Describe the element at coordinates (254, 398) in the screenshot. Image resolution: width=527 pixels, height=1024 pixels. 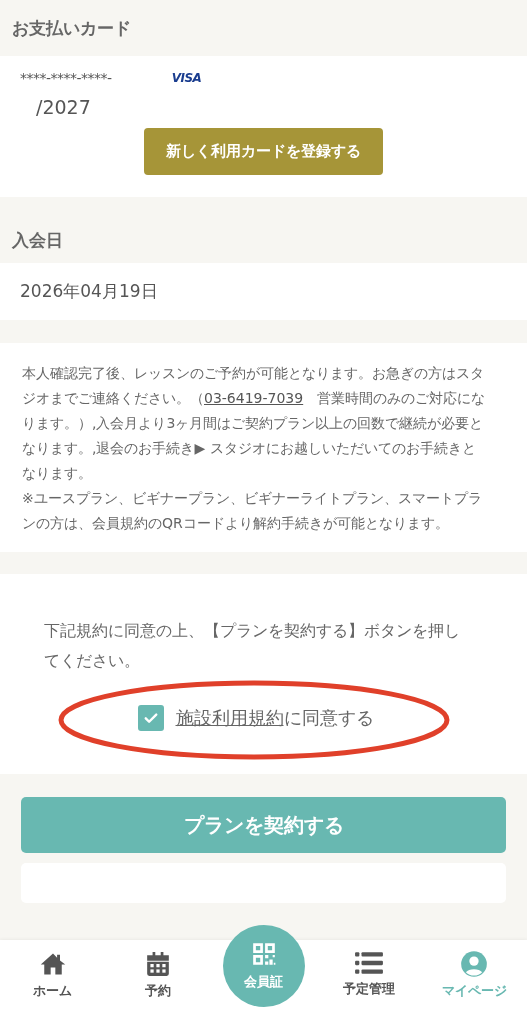
I see `phone-link: 03-6419-7039` at that location.